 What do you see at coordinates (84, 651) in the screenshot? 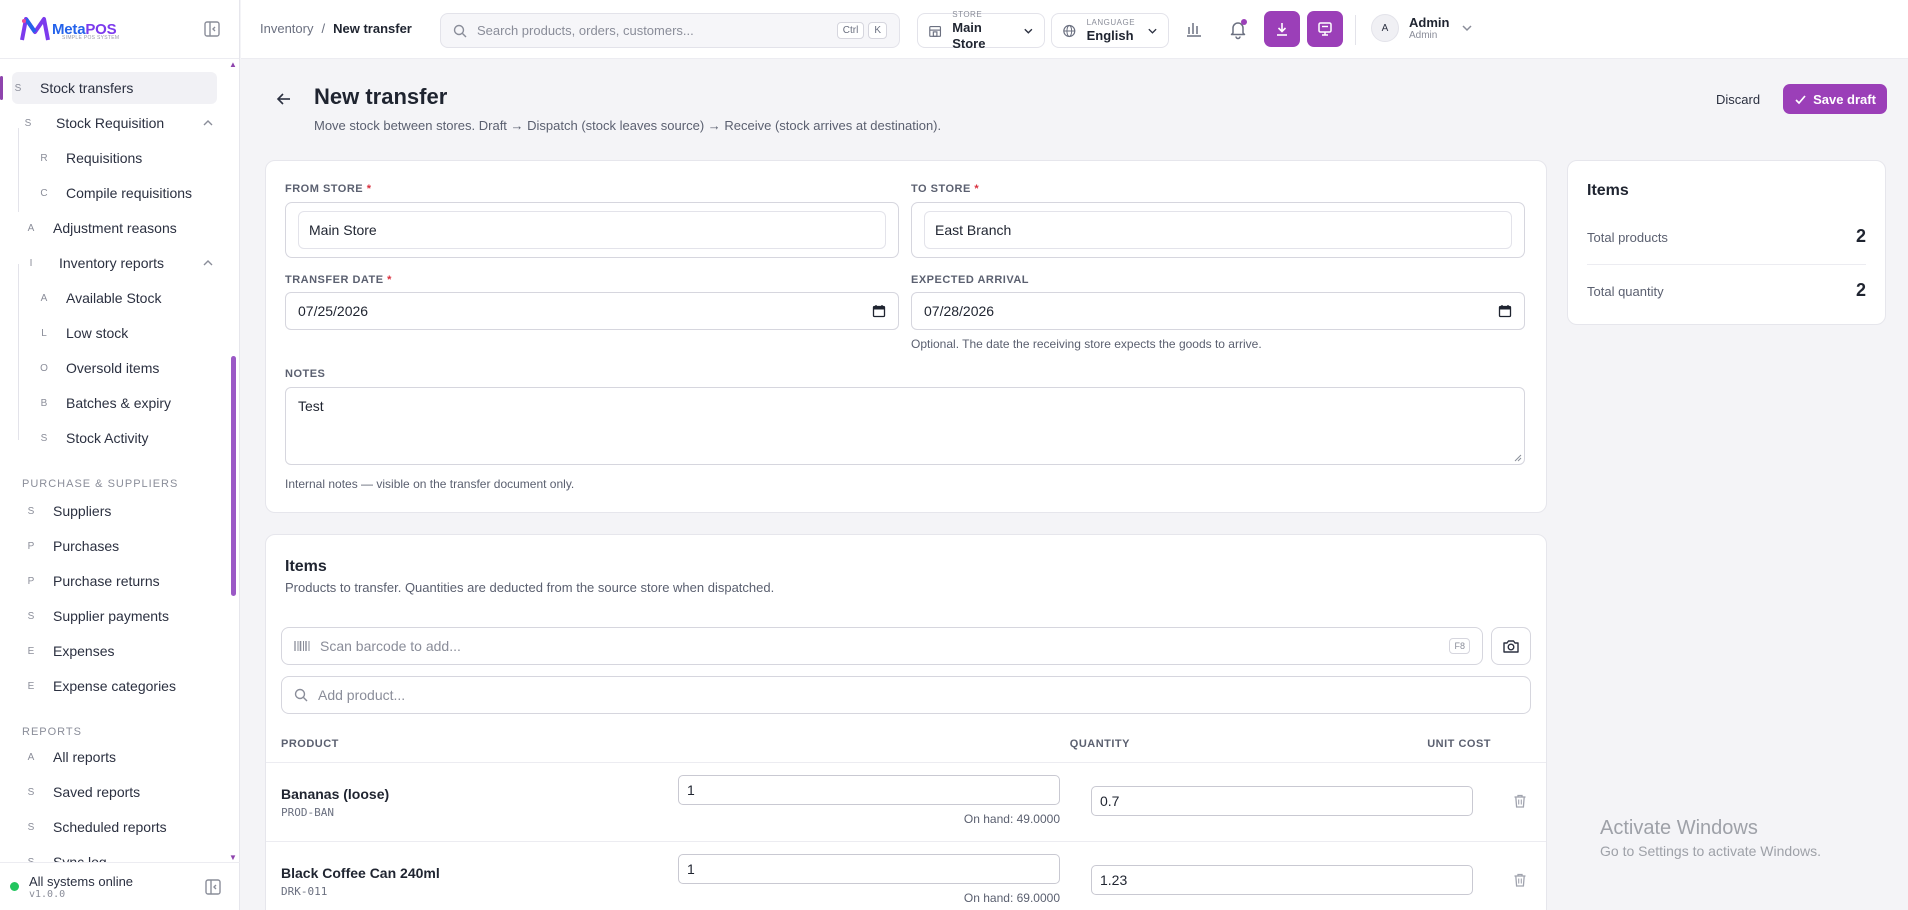
I see `nav-label: Expenses` at bounding box center [84, 651].